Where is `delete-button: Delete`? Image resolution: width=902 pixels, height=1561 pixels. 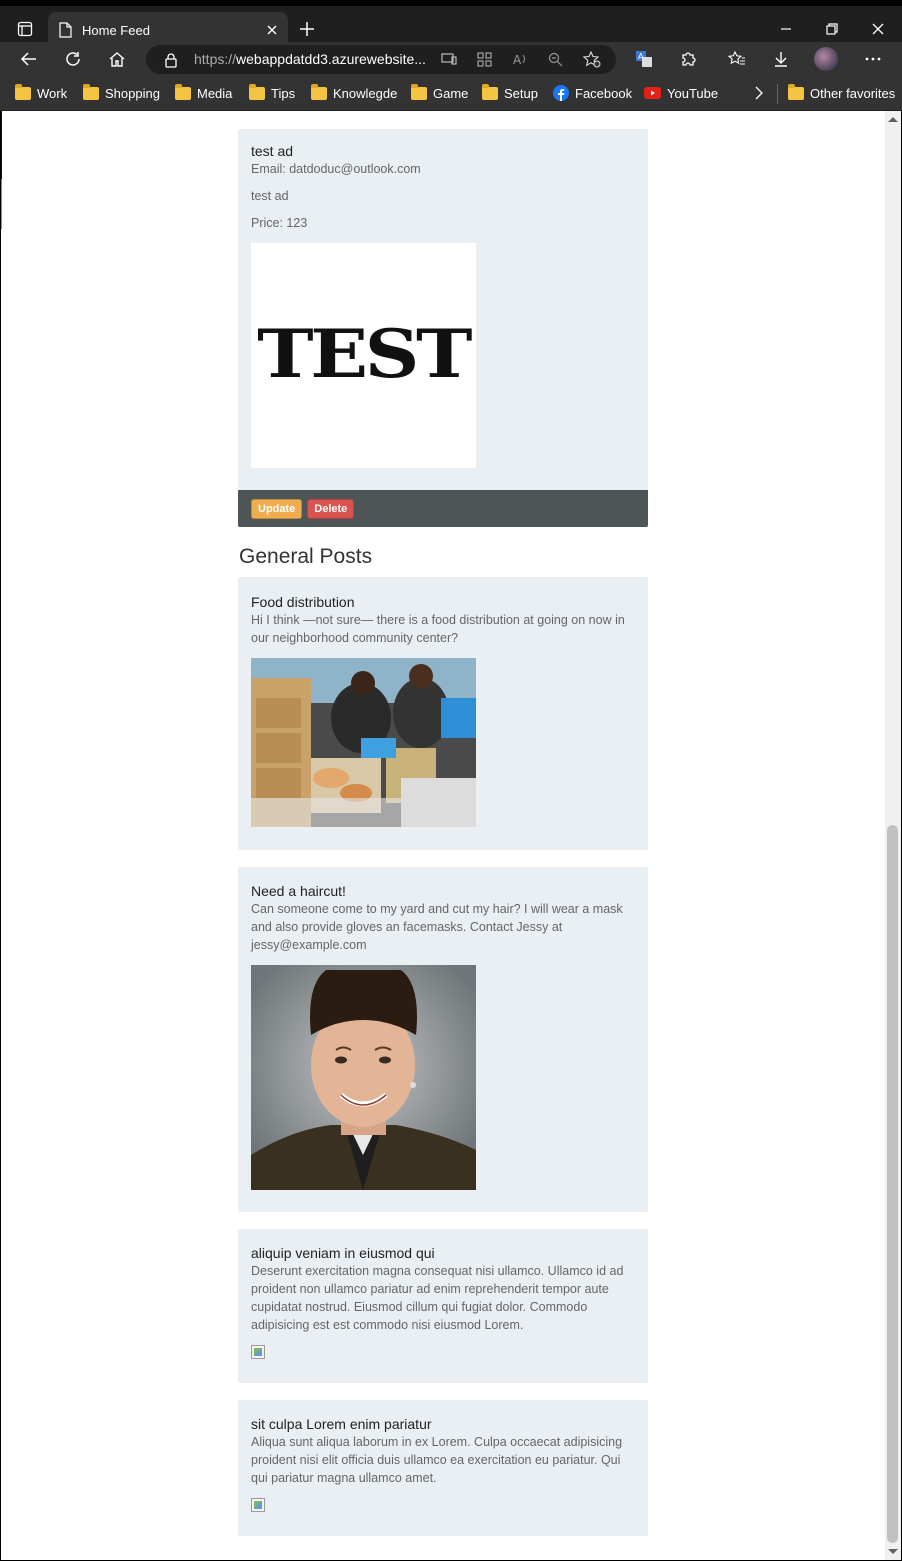 delete-button: Delete is located at coordinates (331, 508).